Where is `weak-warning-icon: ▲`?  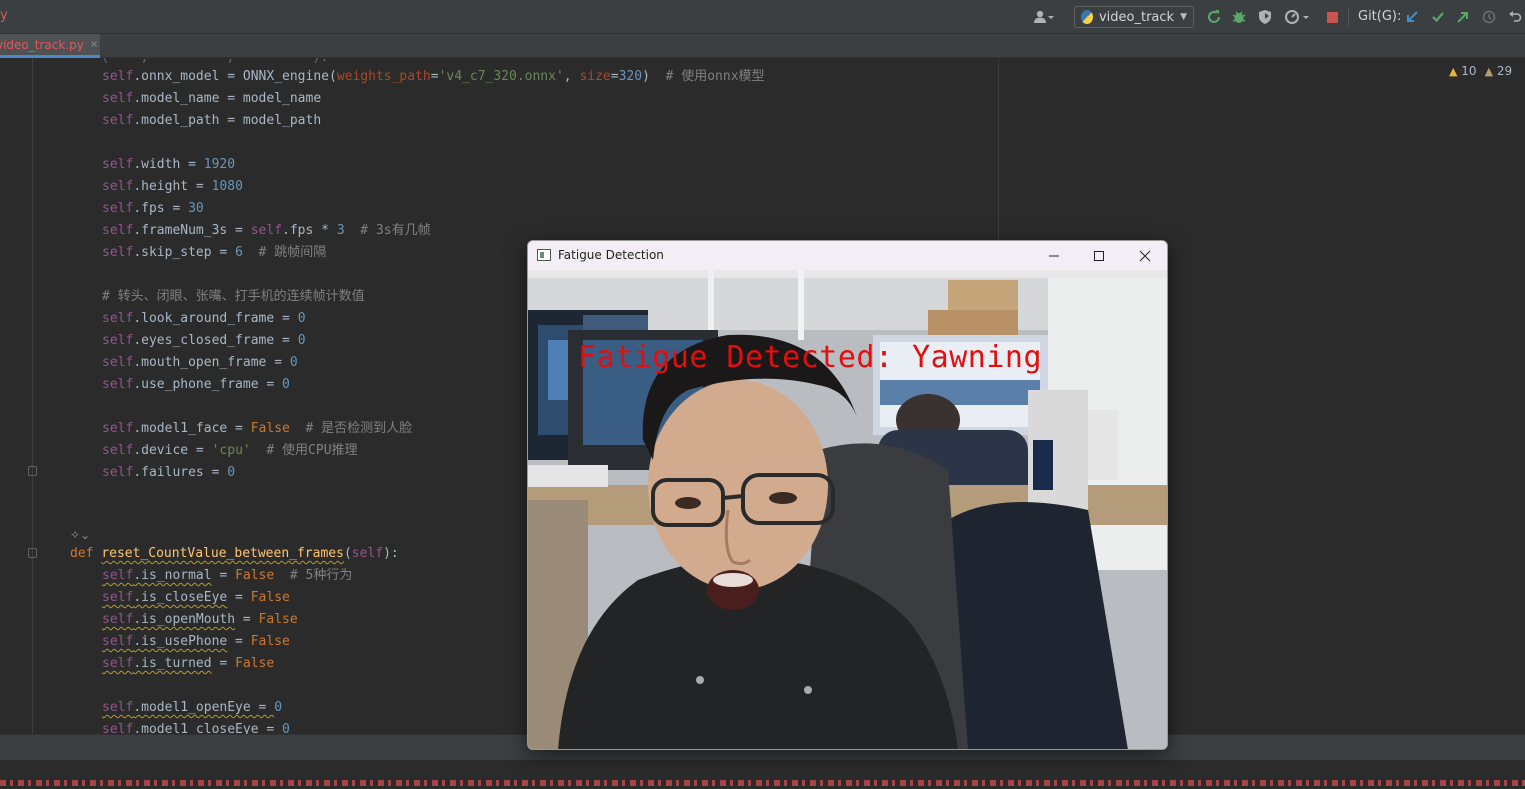 weak-warning-icon: ▲ is located at coordinates (1489, 71).